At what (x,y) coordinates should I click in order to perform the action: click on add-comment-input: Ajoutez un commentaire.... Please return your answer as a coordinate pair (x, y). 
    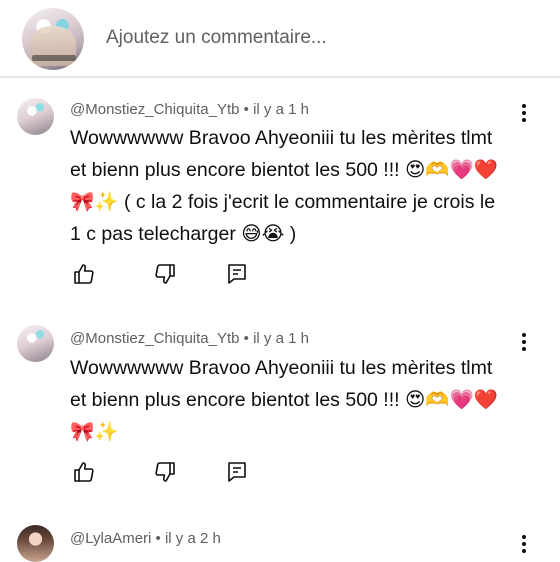
    Looking at the image, I should click on (216, 38).